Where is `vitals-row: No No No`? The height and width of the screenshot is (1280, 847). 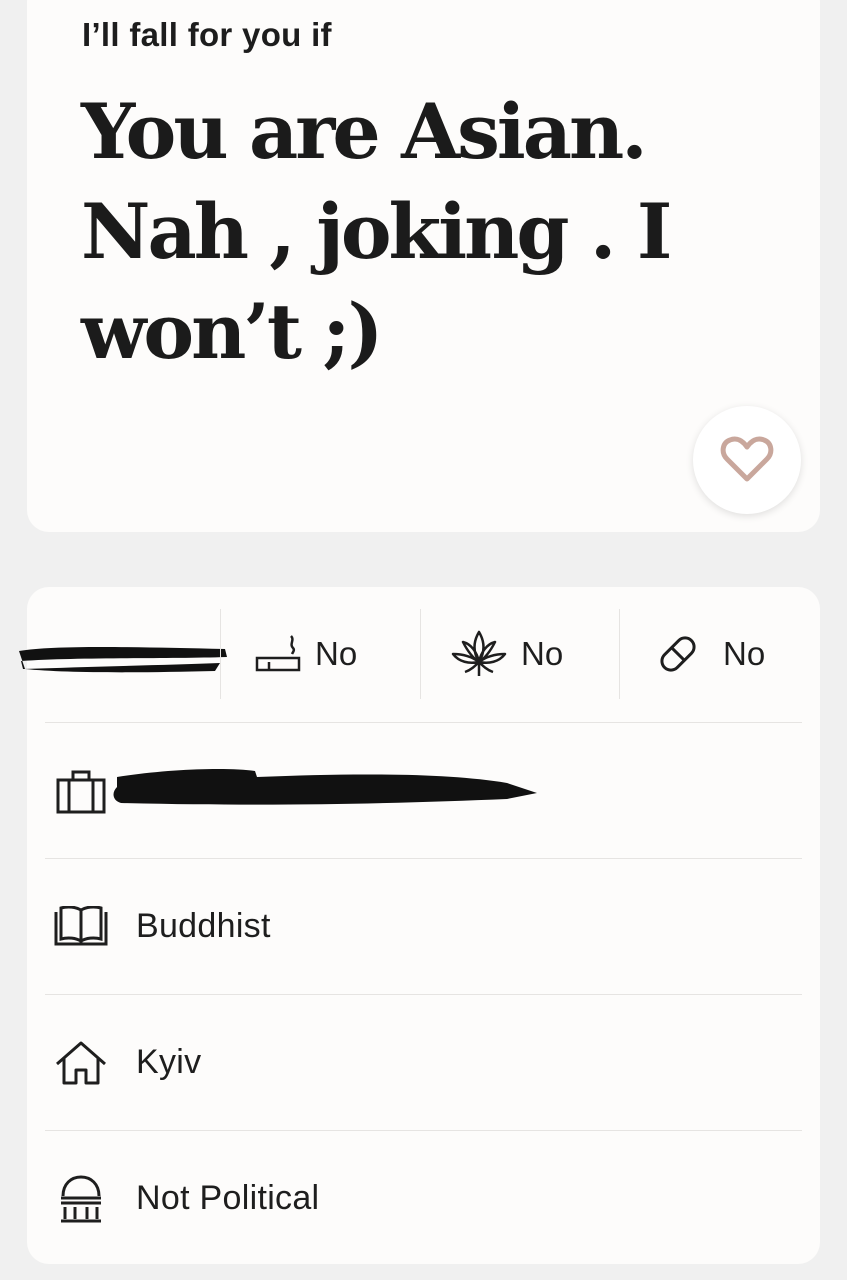 vitals-row: No No No is located at coordinates (419, 654).